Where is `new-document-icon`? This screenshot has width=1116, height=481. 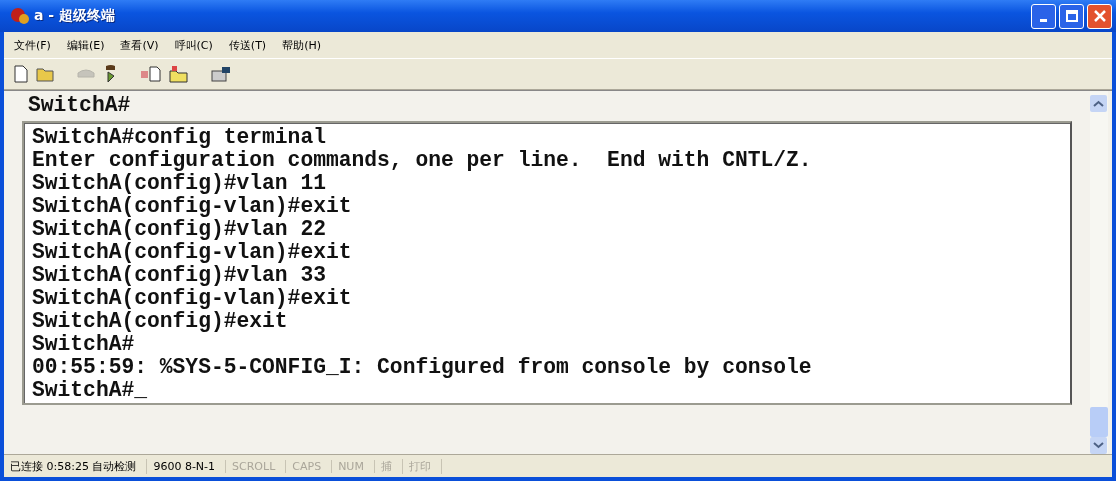 new-document-icon is located at coordinates (21, 74).